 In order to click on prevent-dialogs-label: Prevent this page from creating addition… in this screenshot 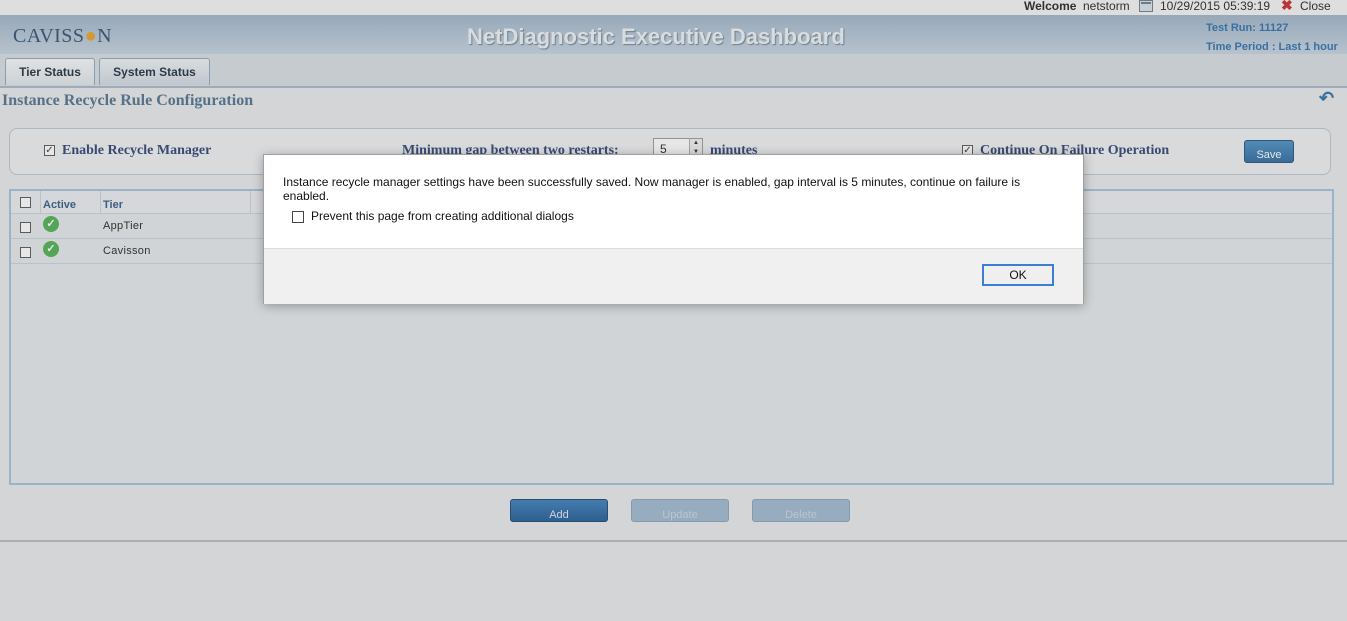, I will do `click(442, 216)`.